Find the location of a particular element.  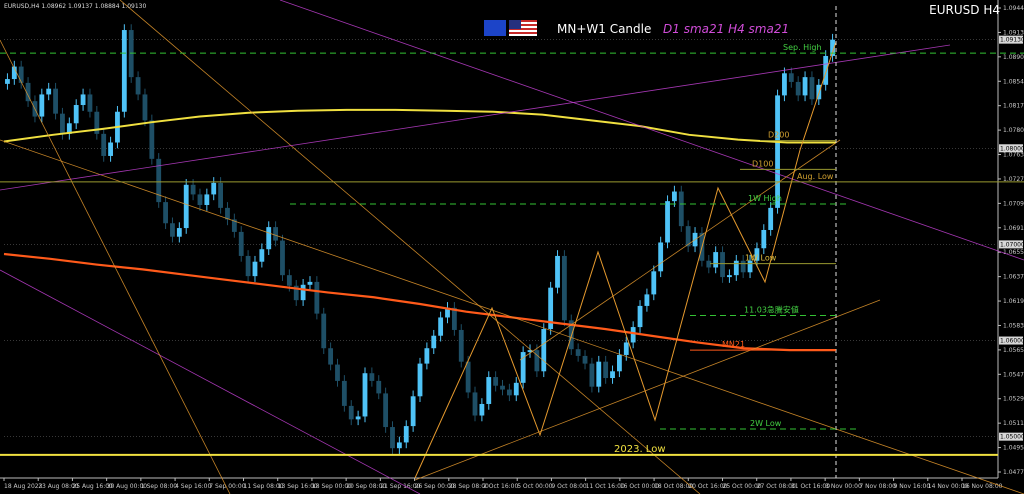

price-highlight-label: 1.06000 is located at coordinates (1012, 341).